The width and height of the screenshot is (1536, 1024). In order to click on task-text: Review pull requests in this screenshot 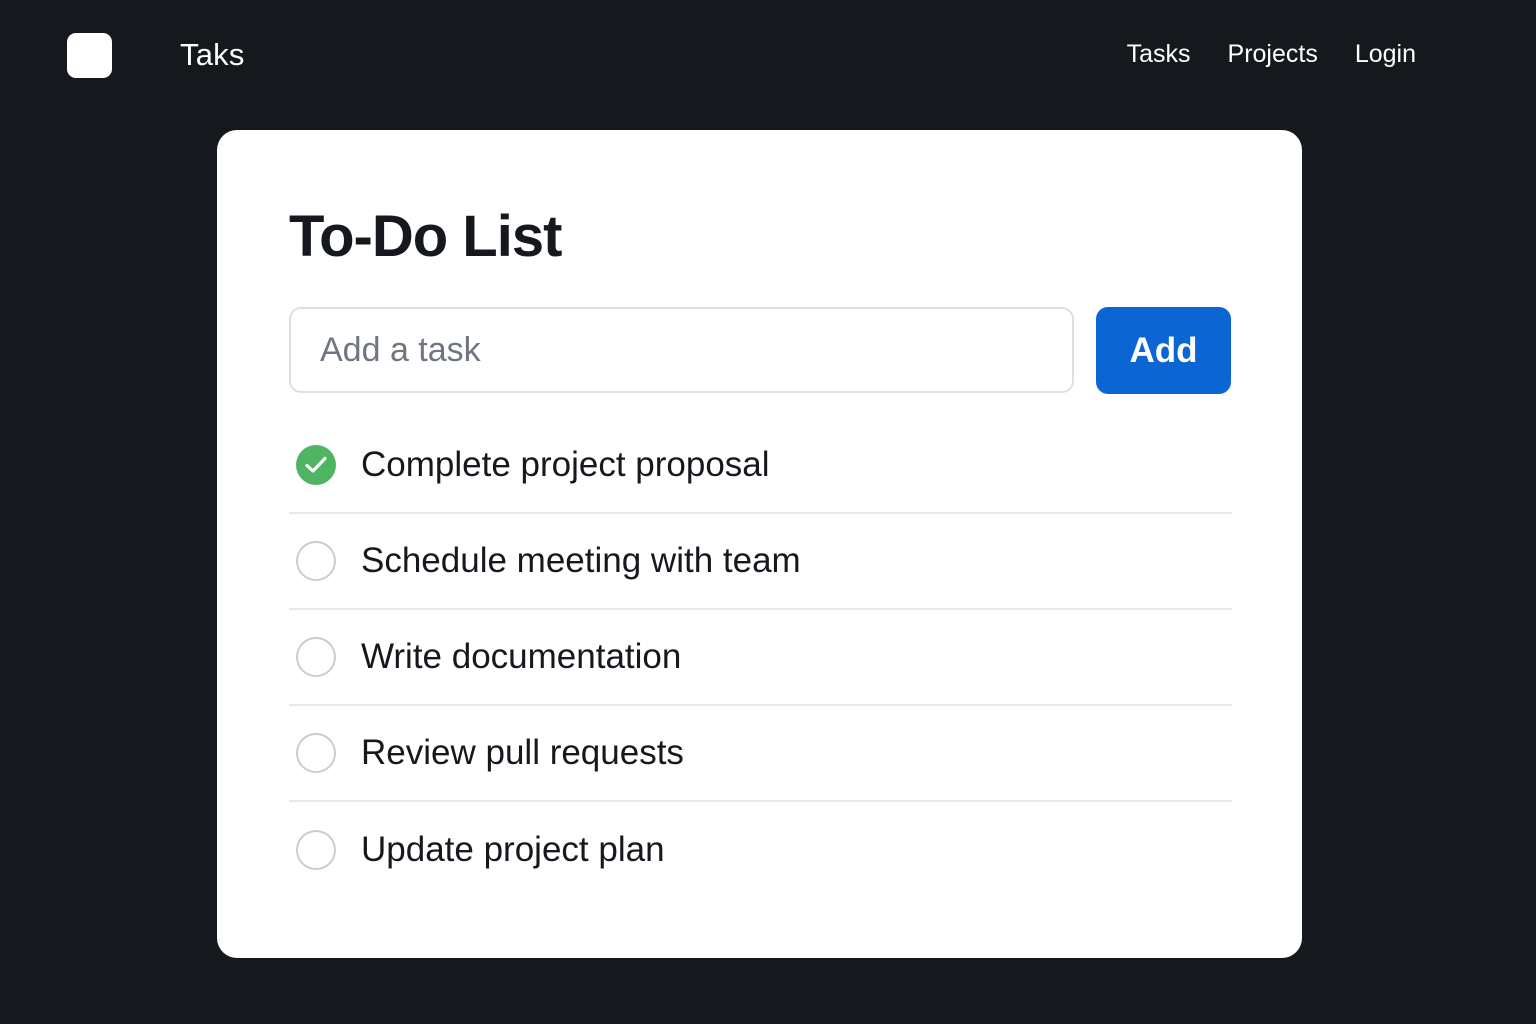, I will do `click(522, 752)`.